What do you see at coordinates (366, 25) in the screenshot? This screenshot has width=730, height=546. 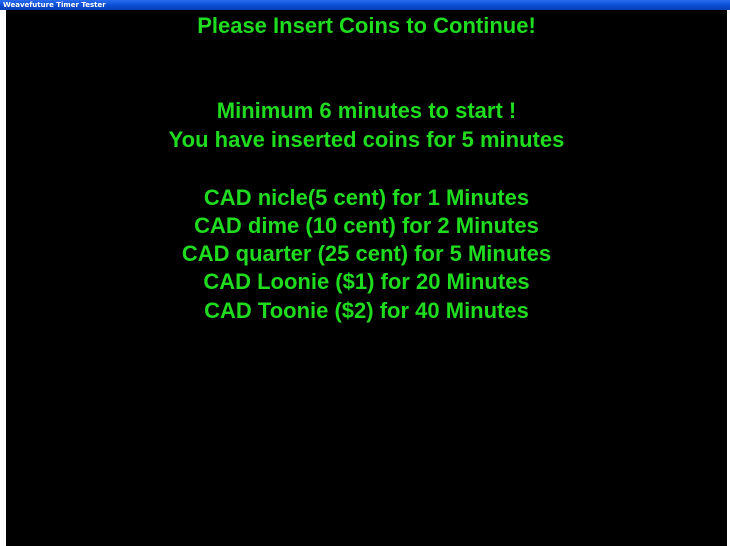 I see `insert-coins-headline: Please Insert Coins to Continue!` at bounding box center [366, 25].